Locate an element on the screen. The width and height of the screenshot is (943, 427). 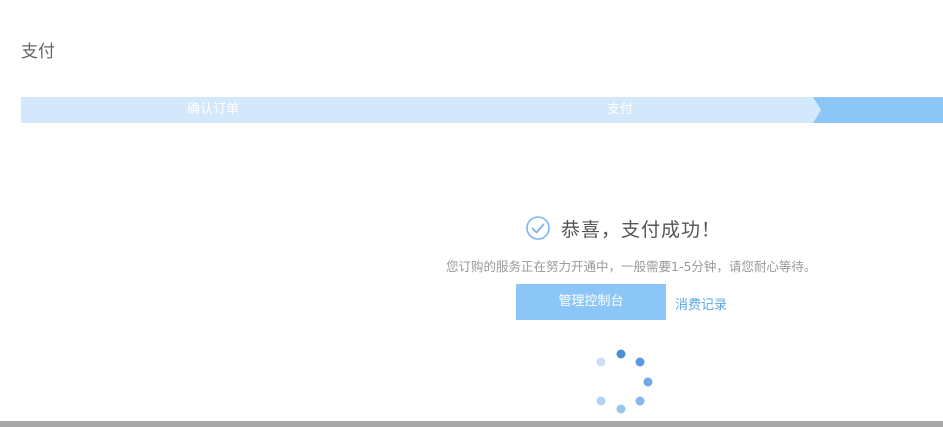
step-shape-current is located at coordinates (878, 110).